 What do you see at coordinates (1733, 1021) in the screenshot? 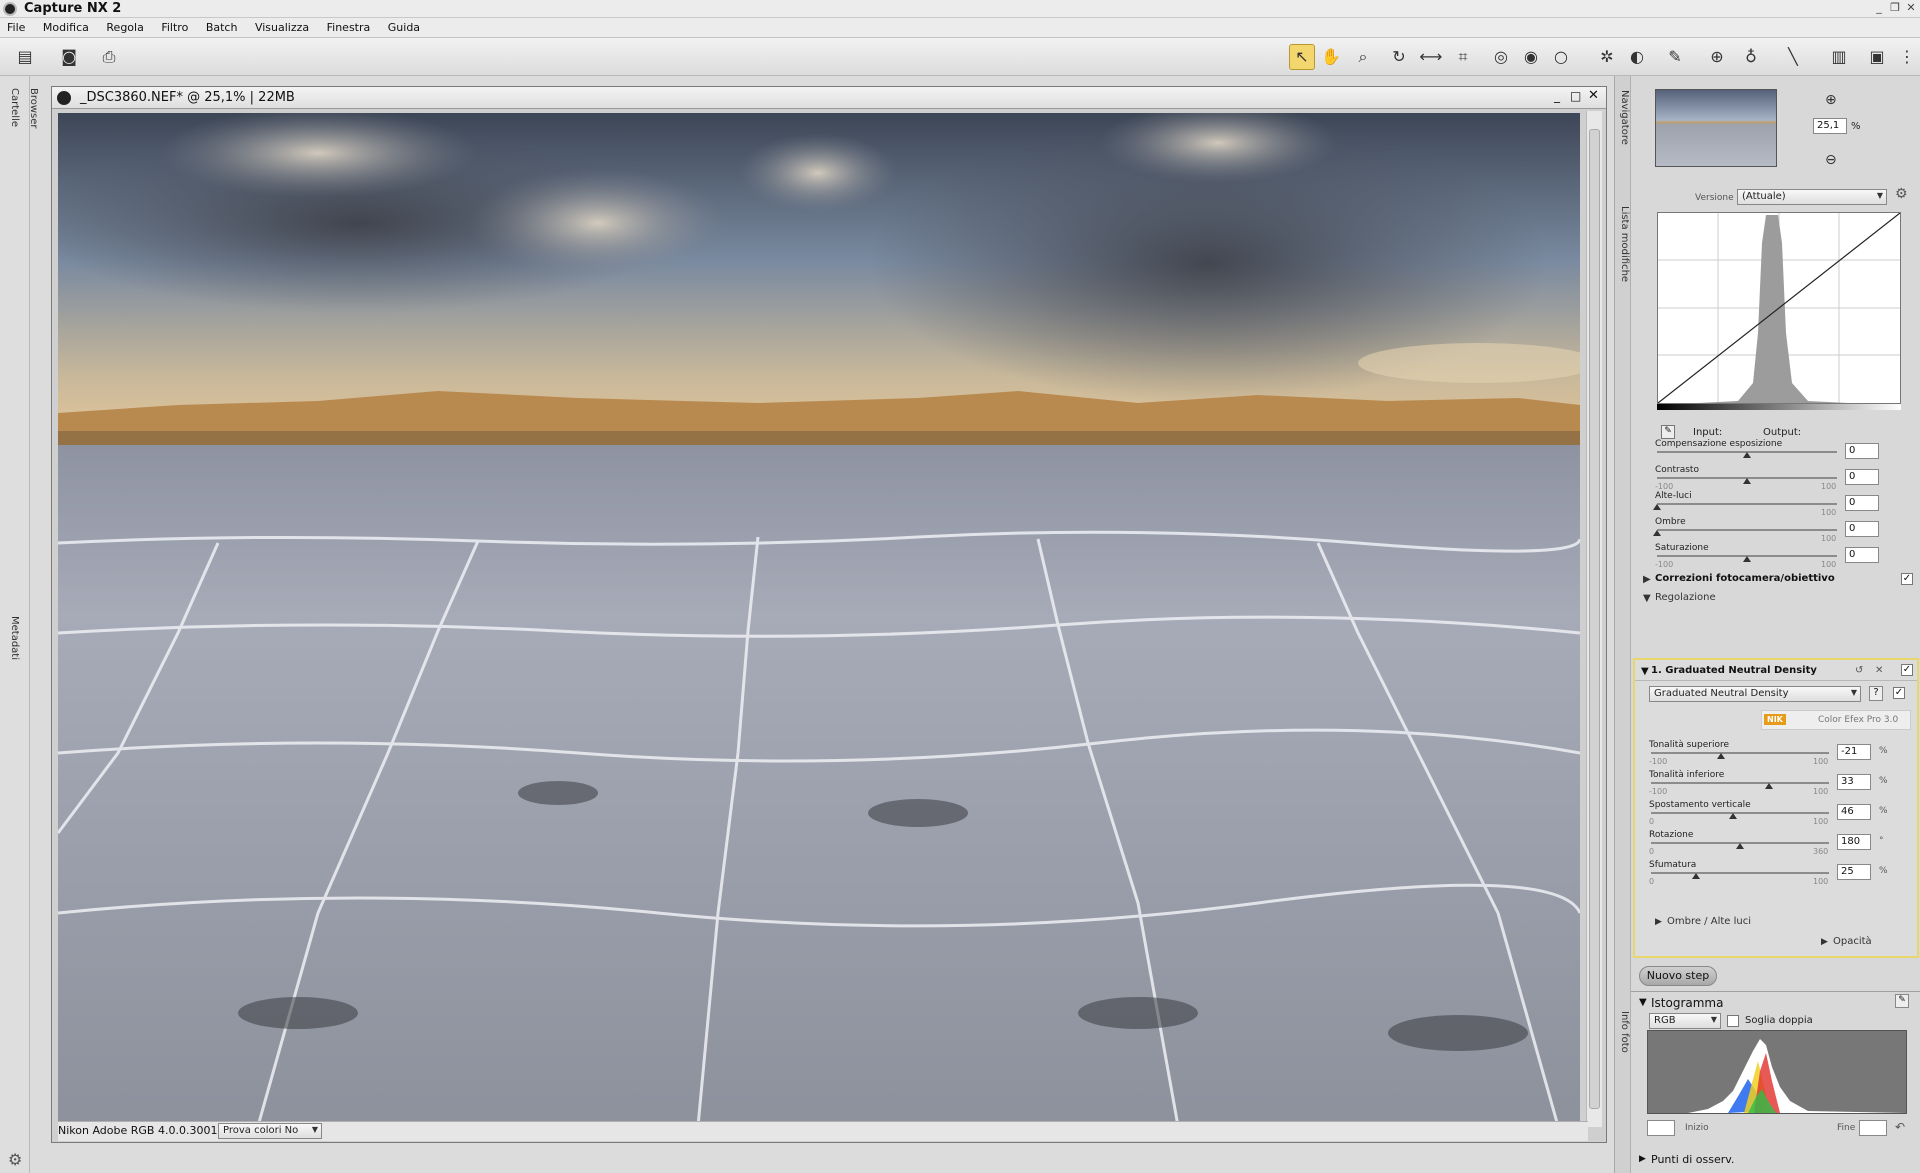
I see `double-threshold-checkbox` at bounding box center [1733, 1021].